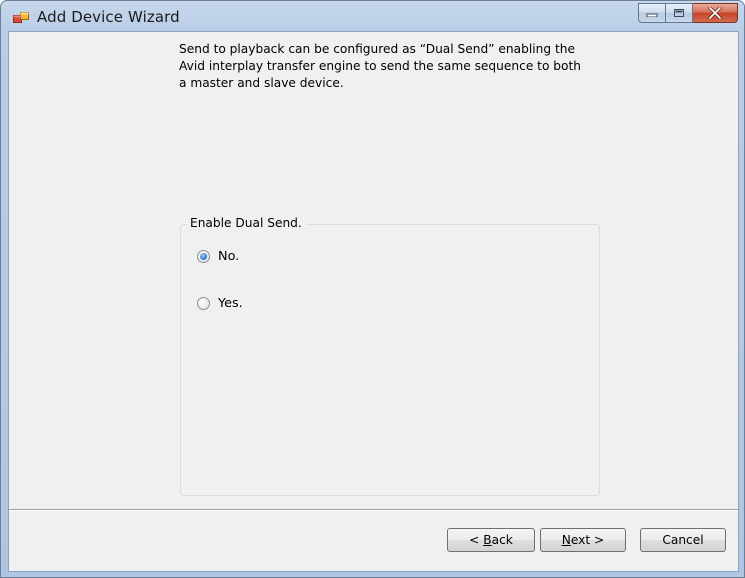  What do you see at coordinates (108, 17) in the screenshot?
I see `window-title: Add Device Wizard` at bounding box center [108, 17].